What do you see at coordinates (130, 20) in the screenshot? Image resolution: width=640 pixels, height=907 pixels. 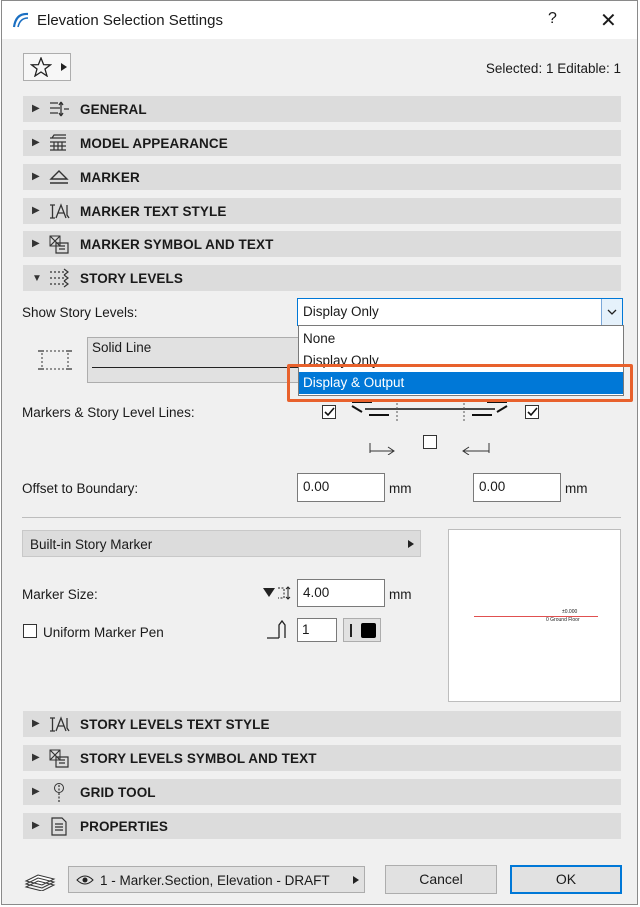 I see `window-title: Elevation Selection Settings` at bounding box center [130, 20].